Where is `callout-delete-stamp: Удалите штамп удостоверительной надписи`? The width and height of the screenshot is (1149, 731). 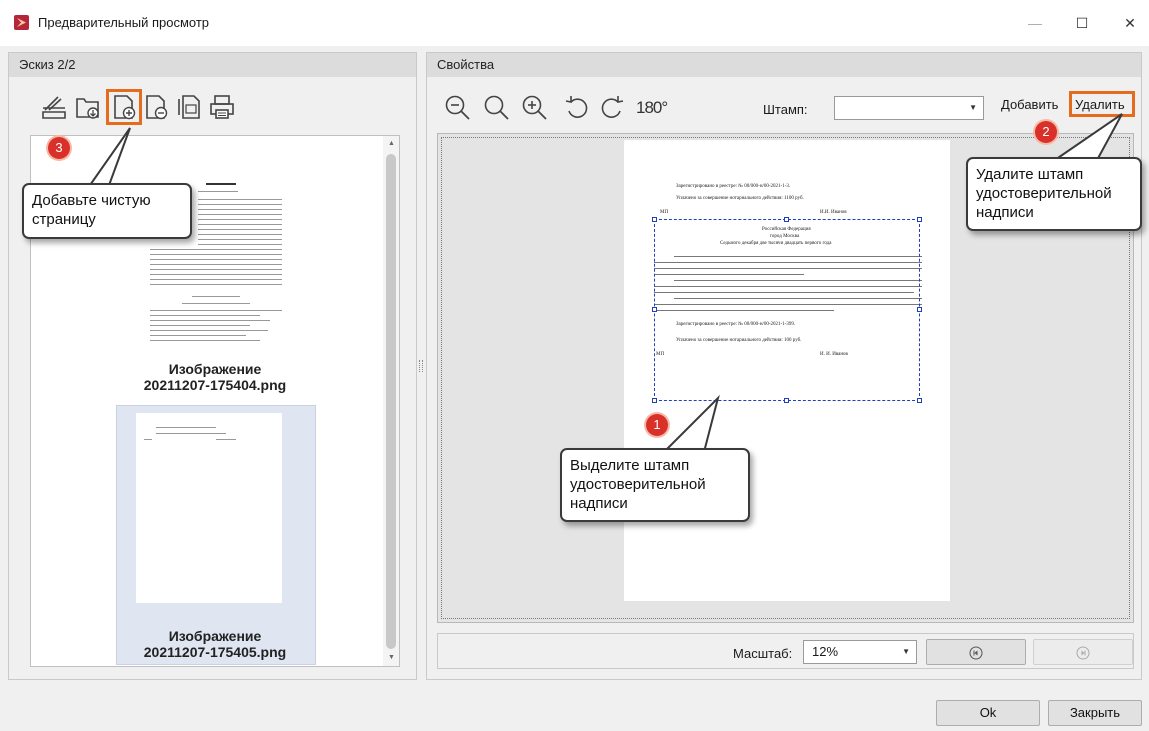
callout-delete-stamp: Удалите штамп удостоверительной надписи is located at coordinates (1054, 194).